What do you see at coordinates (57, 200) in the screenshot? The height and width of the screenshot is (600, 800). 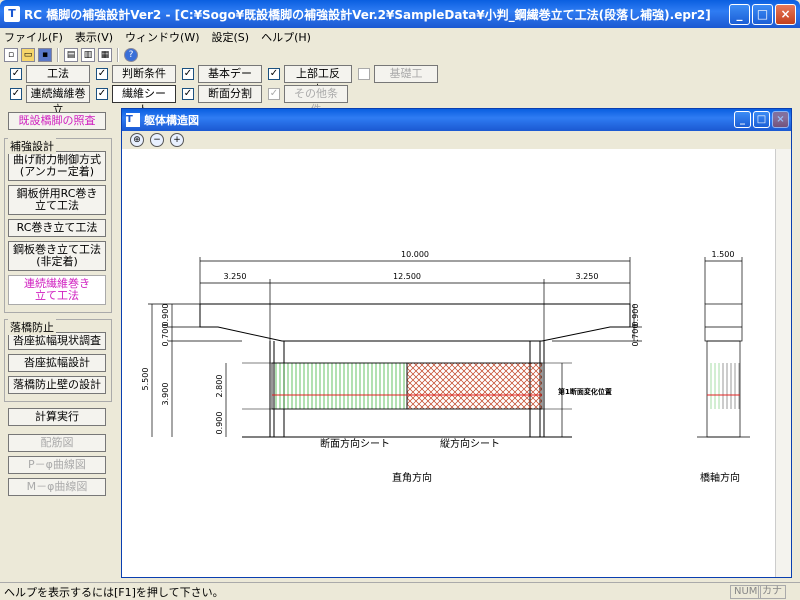 I see `steel-rc-jacket-button: 鋼板併用RC巻き 立て工法` at bounding box center [57, 200].